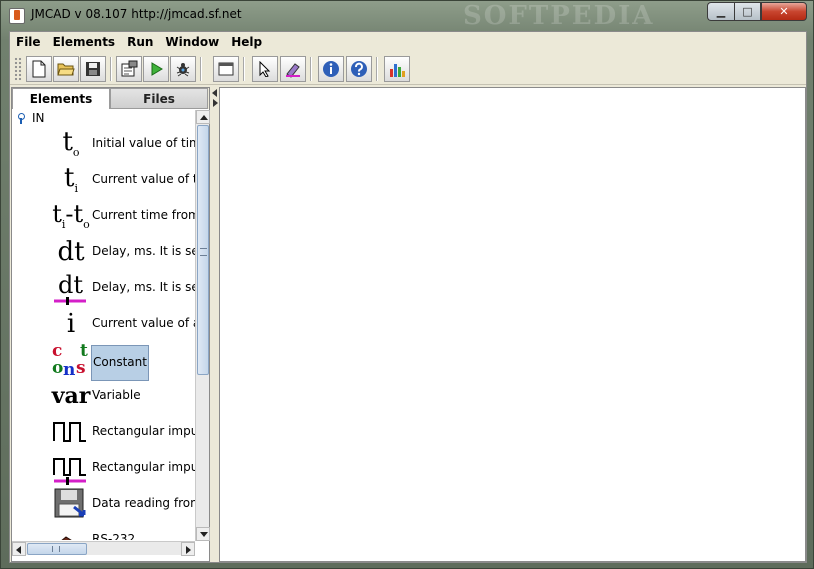 The height and width of the screenshot is (569, 814). Describe the element at coordinates (203, 117) in the screenshot. I see `scroll-up-arrow-icon` at that location.